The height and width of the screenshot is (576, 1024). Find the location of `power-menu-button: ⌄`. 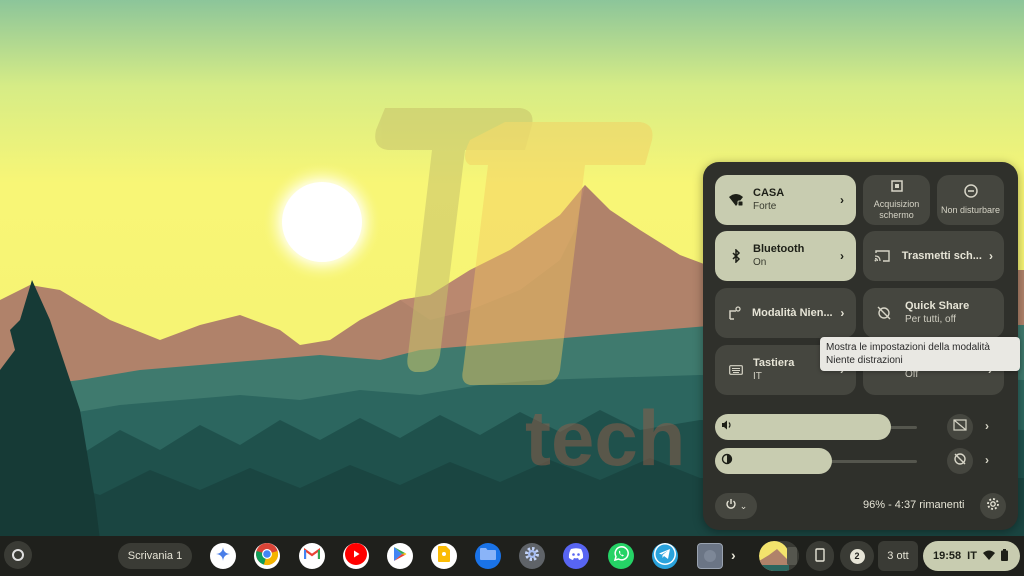

power-menu-button: ⌄ is located at coordinates (736, 506).